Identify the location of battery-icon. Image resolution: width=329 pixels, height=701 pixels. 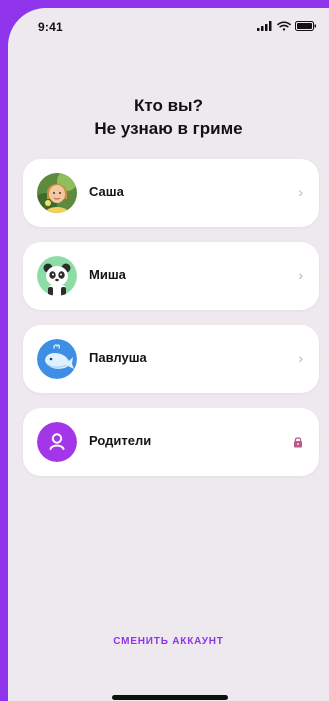
(305, 26).